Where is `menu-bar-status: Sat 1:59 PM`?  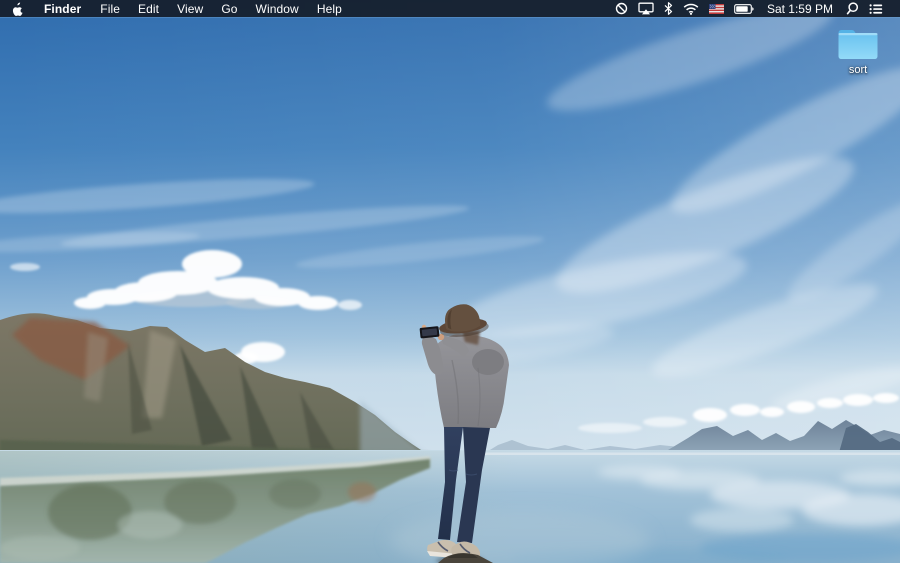 menu-bar-status: Sat 1:59 PM is located at coordinates (755, 8).